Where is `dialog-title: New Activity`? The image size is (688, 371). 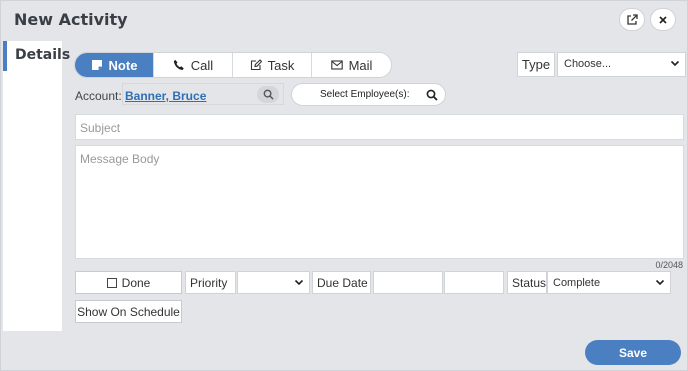
dialog-title: New Activity is located at coordinates (71, 19).